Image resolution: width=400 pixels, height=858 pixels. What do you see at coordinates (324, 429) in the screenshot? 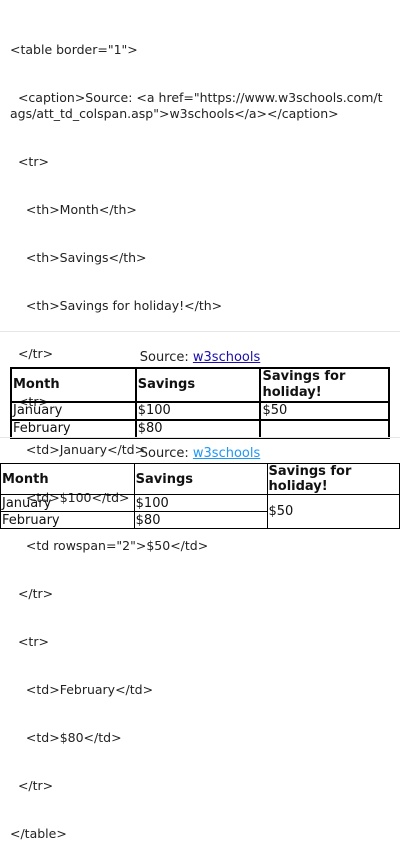
I see `cell-empty` at bounding box center [324, 429].